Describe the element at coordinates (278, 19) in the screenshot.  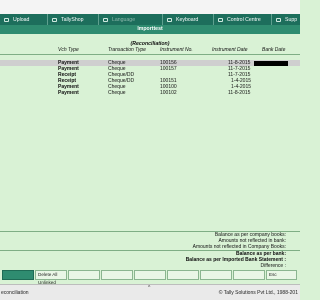
I see `support-icon` at that location.